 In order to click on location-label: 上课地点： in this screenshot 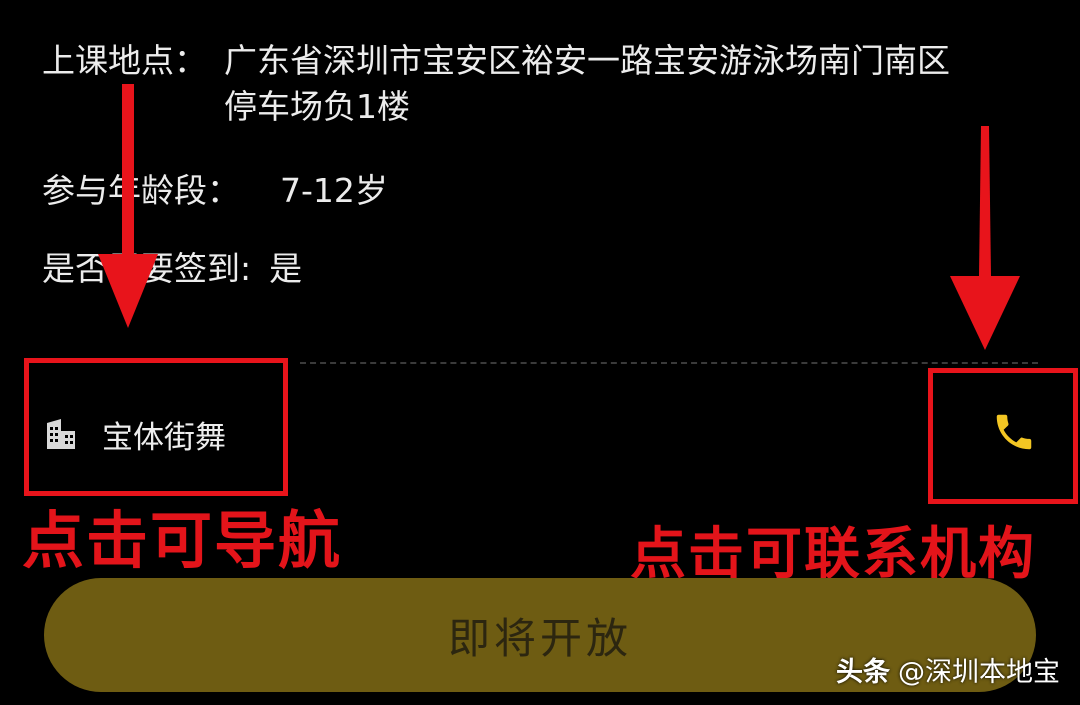, I will do `click(124, 60)`.